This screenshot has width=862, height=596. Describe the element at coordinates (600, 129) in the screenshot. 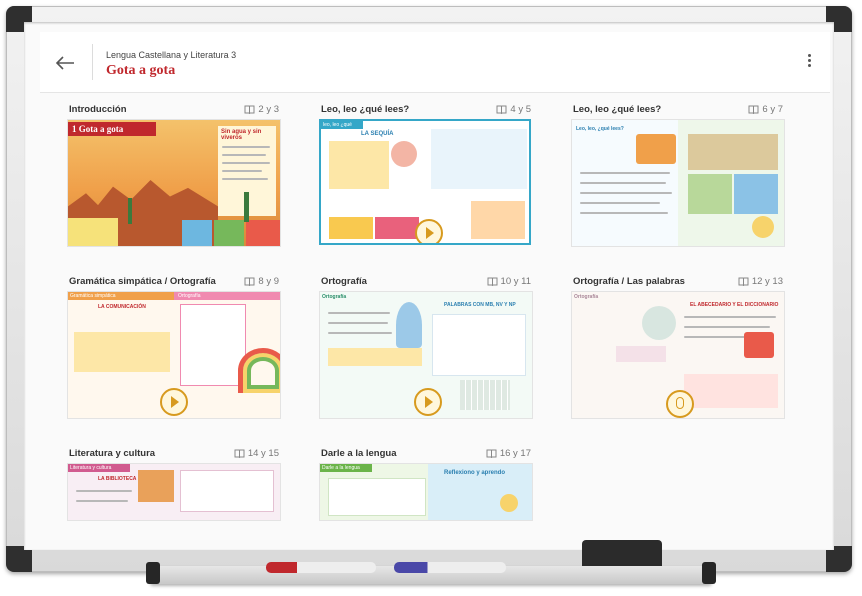

I see `thumb-tab: Leo, leo, ¿qué lees?` at that location.